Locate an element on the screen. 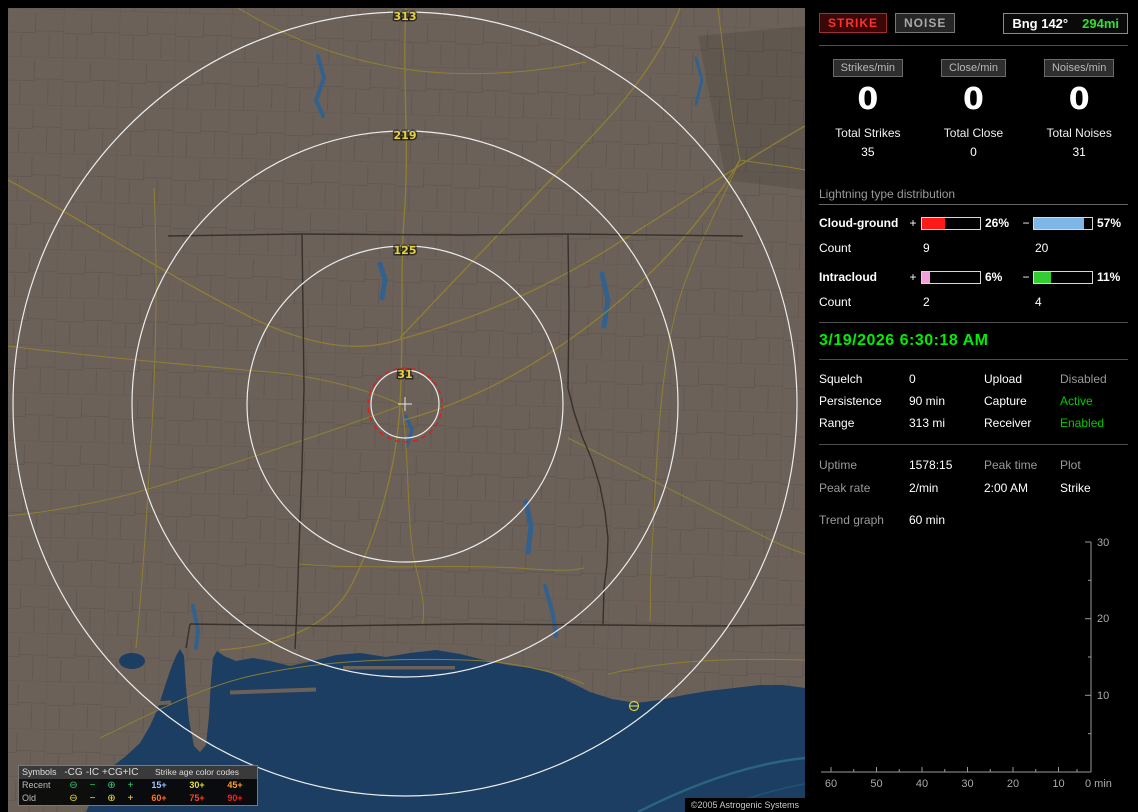 The height and width of the screenshot is (812, 1138). bearing-readout: Bng 142° 294mi is located at coordinates (1065, 23).